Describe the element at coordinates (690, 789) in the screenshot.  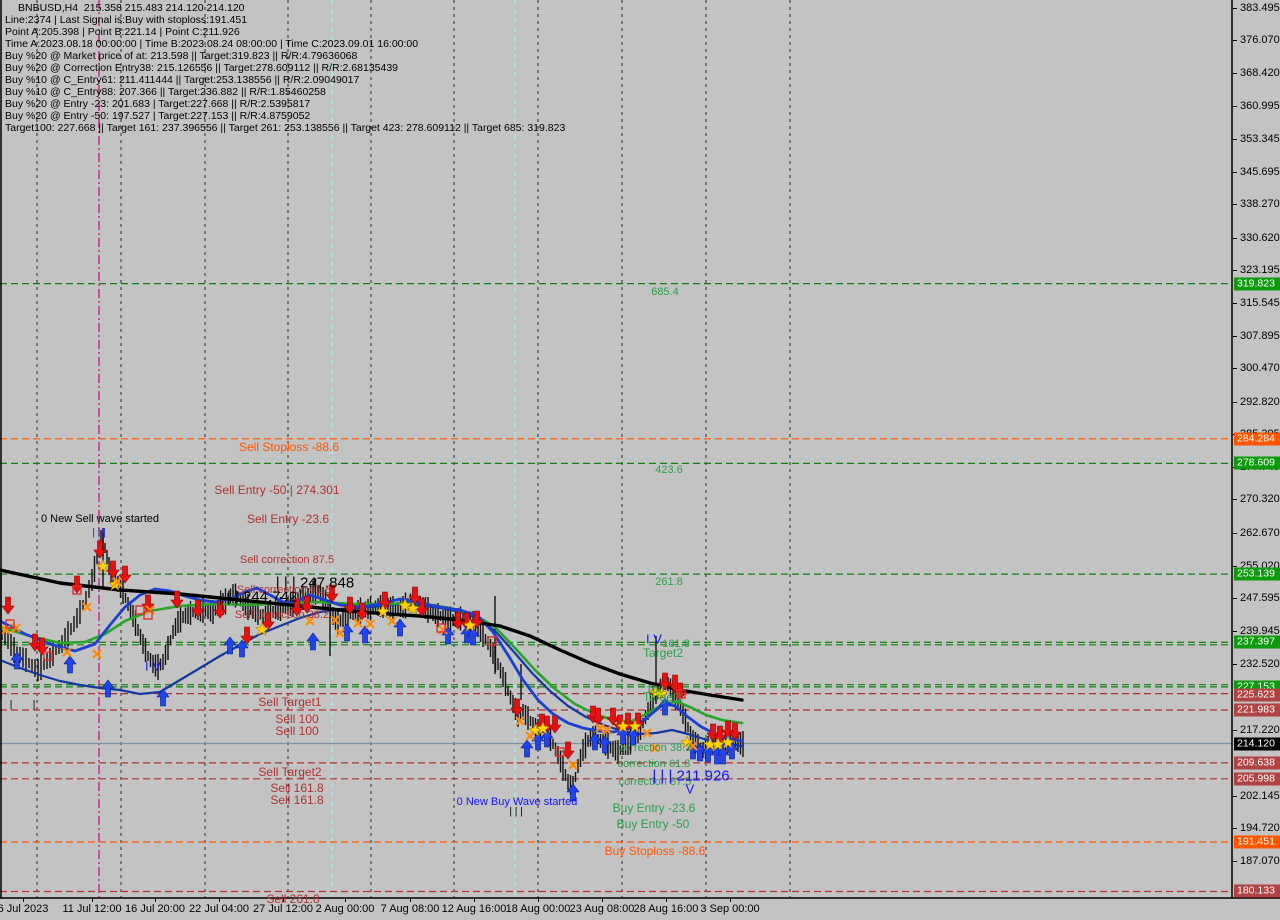
I see `chart-annotation: V` at that location.